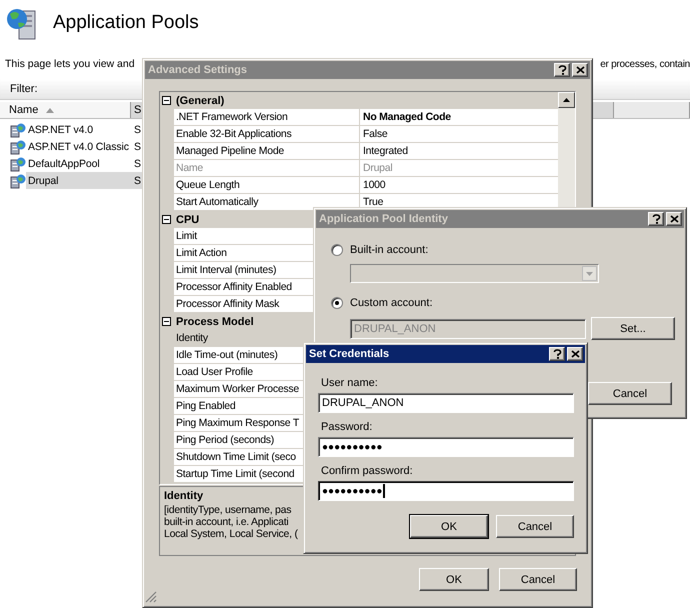  I want to click on property-value: Drupal, so click(377, 168).